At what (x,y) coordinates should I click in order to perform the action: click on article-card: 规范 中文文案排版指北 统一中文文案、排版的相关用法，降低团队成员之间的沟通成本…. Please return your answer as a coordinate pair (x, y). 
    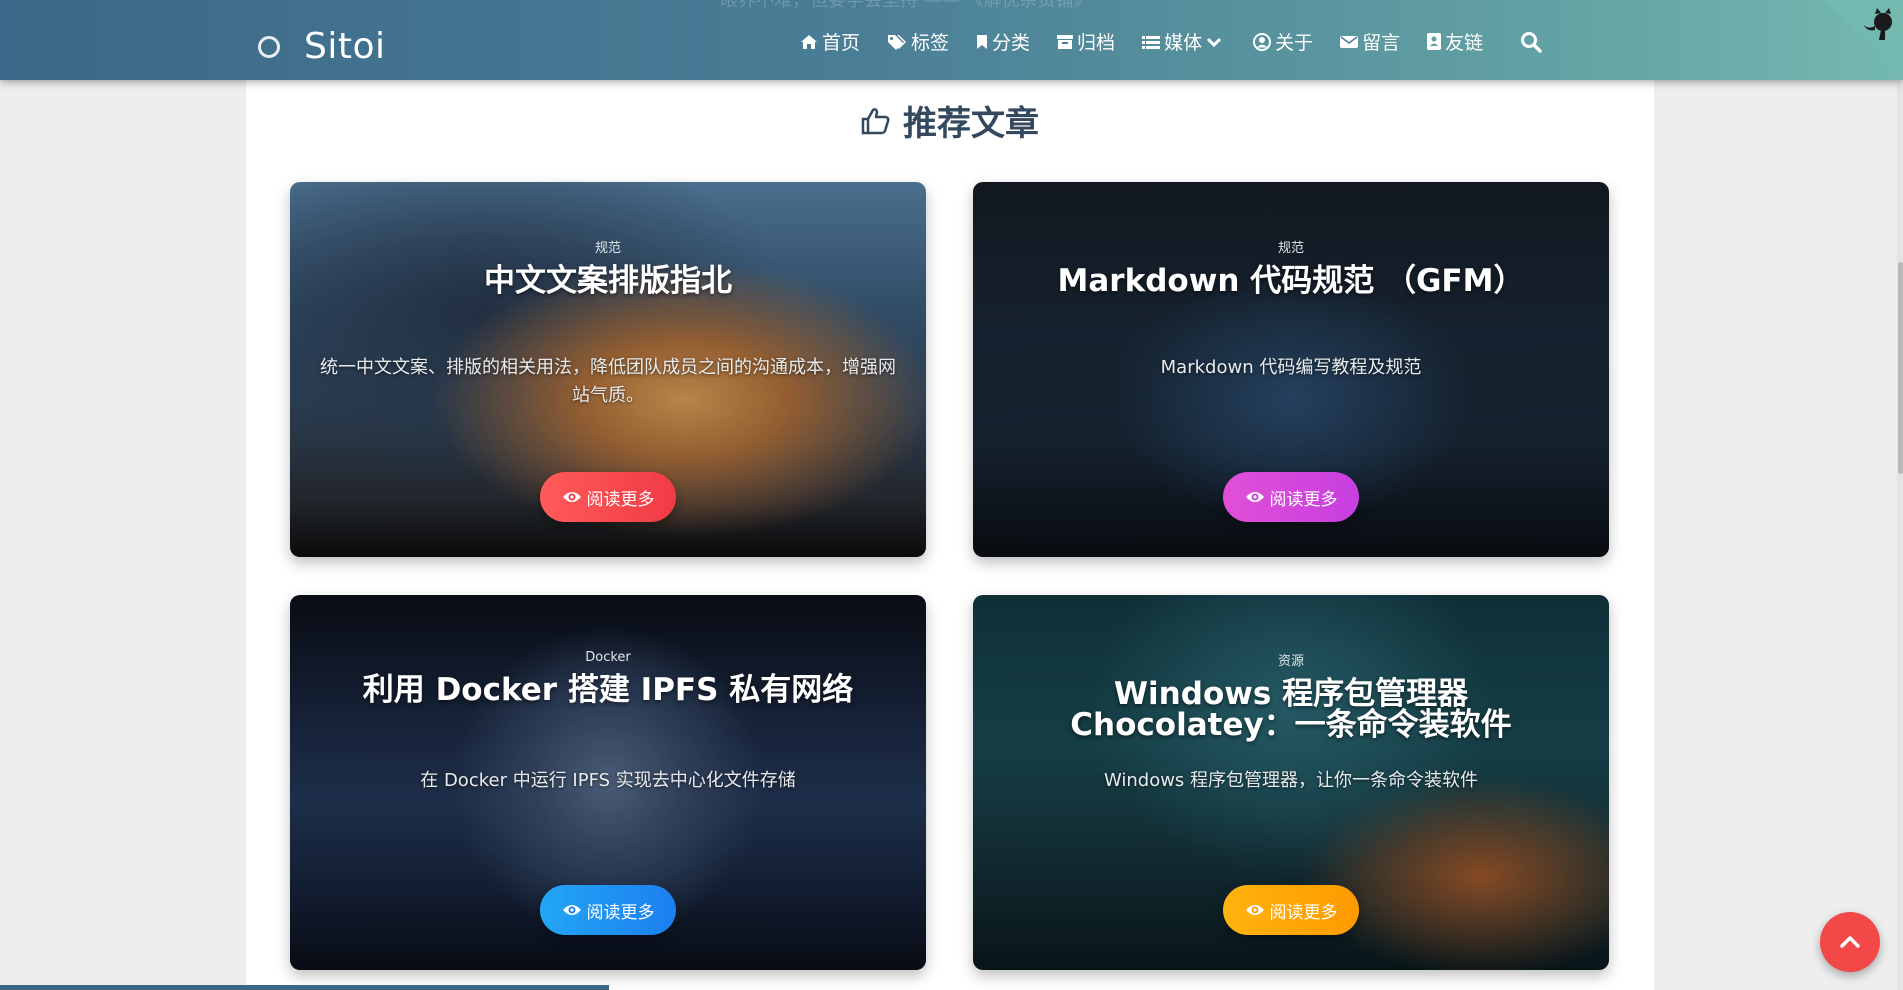
    Looking at the image, I should click on (608, 369).